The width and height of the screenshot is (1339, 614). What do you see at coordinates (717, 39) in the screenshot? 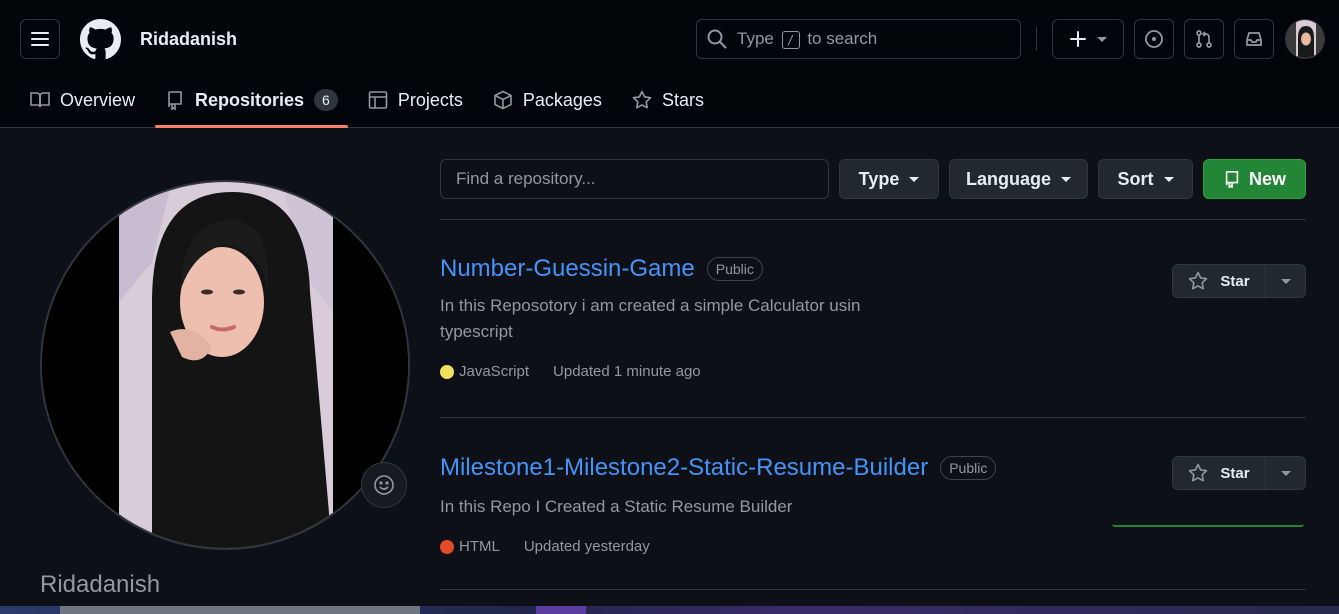
I see `search-icon` at bounding box center [717, 39].